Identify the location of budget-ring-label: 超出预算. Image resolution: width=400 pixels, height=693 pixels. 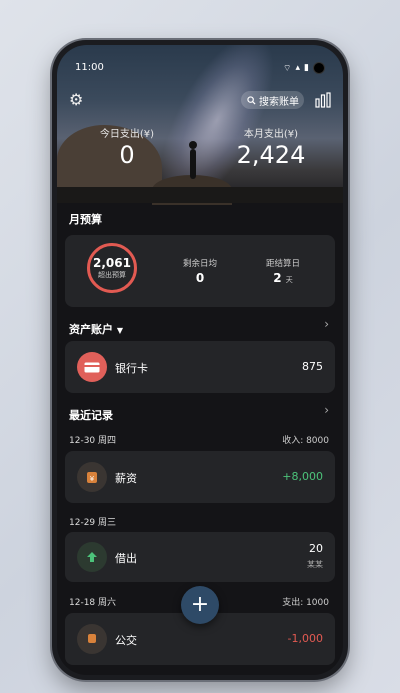
(112, 275).